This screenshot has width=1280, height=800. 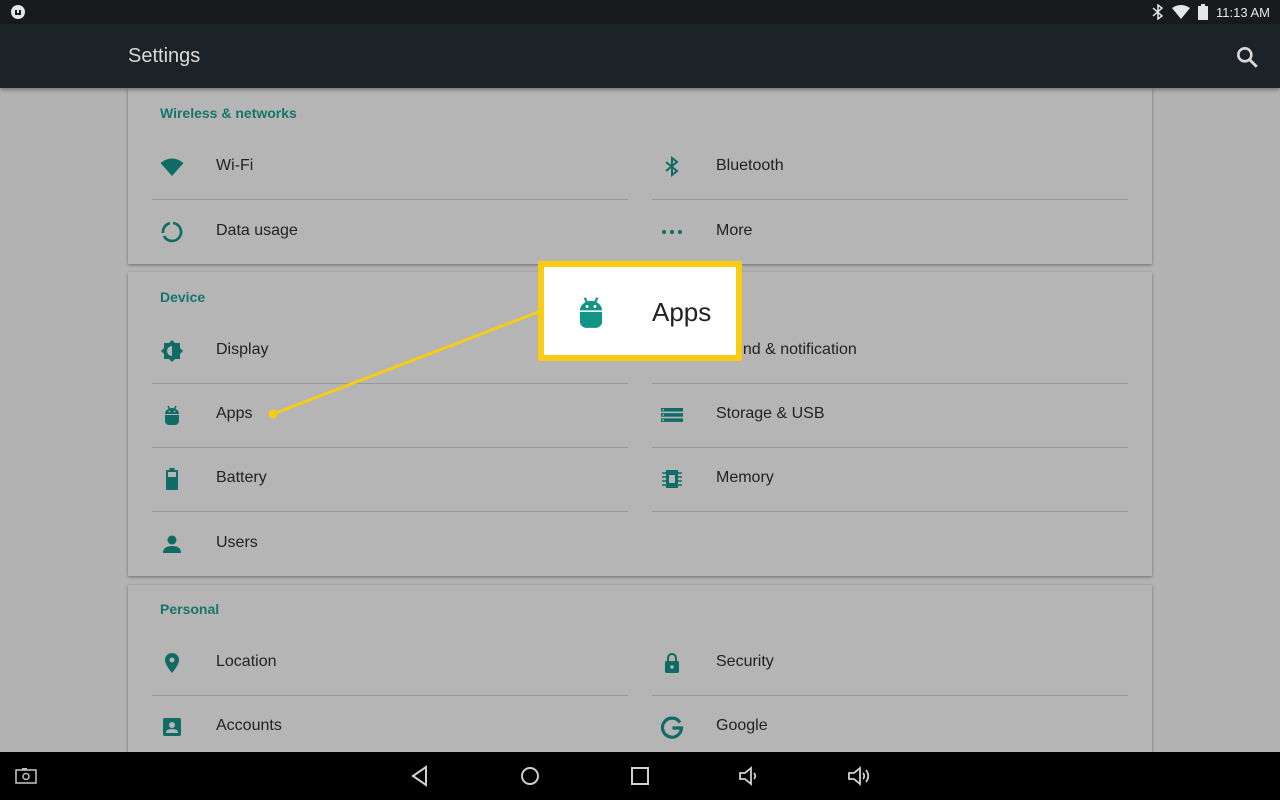 What do you see at coordinates (172, 167) in the screenshot?
I see `wifi-icon` at bounding box center [172, 167].